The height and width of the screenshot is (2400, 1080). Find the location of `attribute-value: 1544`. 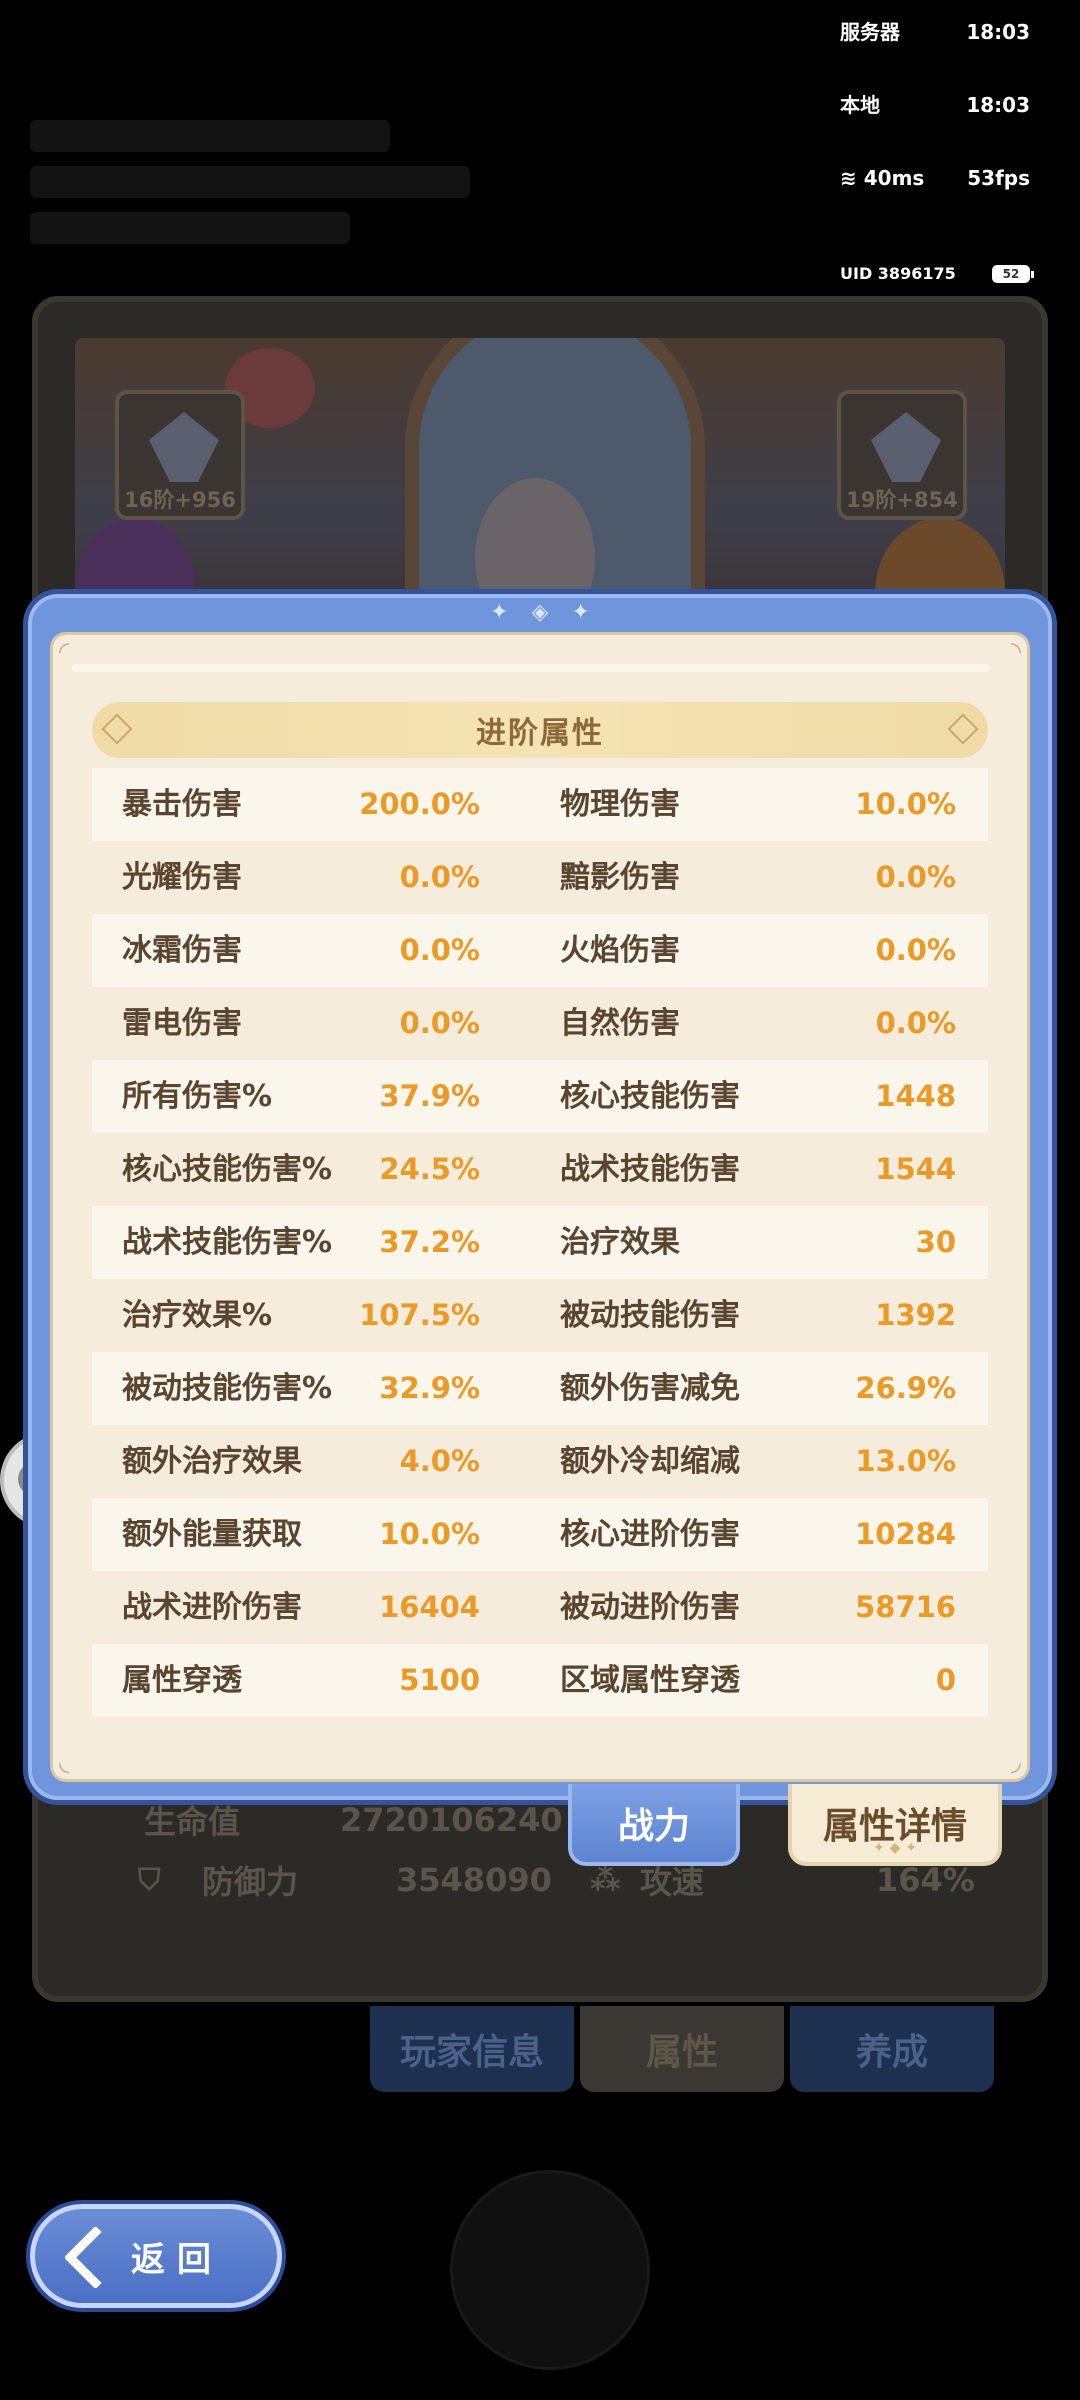

attribute-value: 1544 is located at coordinates (915, 1169).